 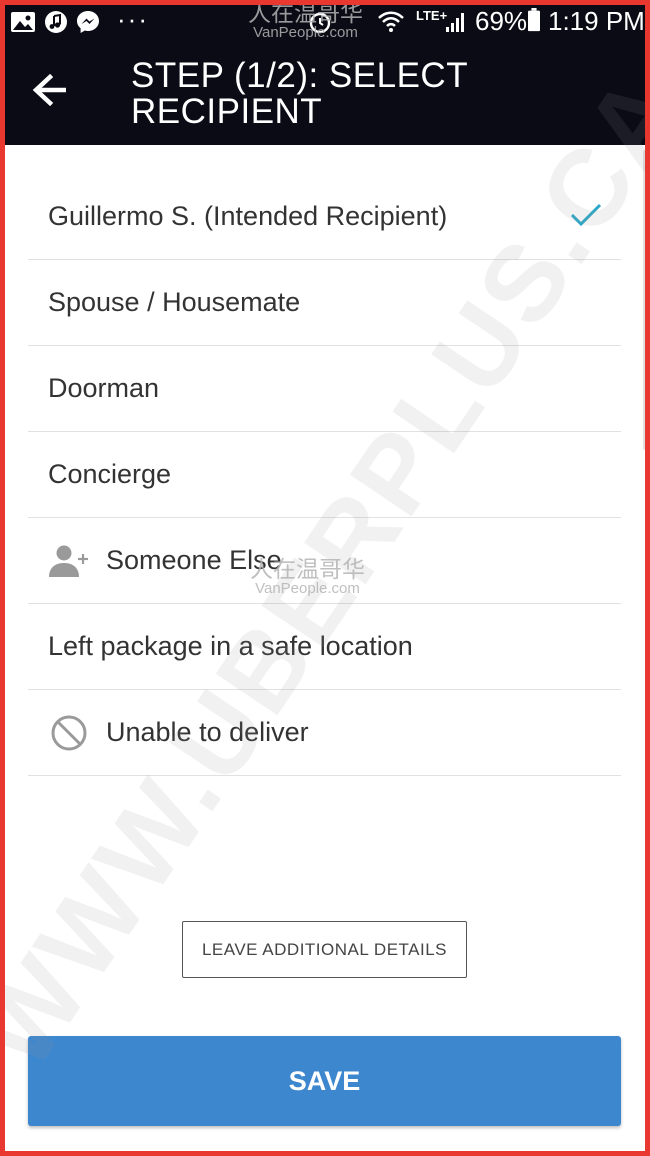 I want to click on recipient-option-unable-to-deliver: Unable to deliver, so click(x=324, y=733).